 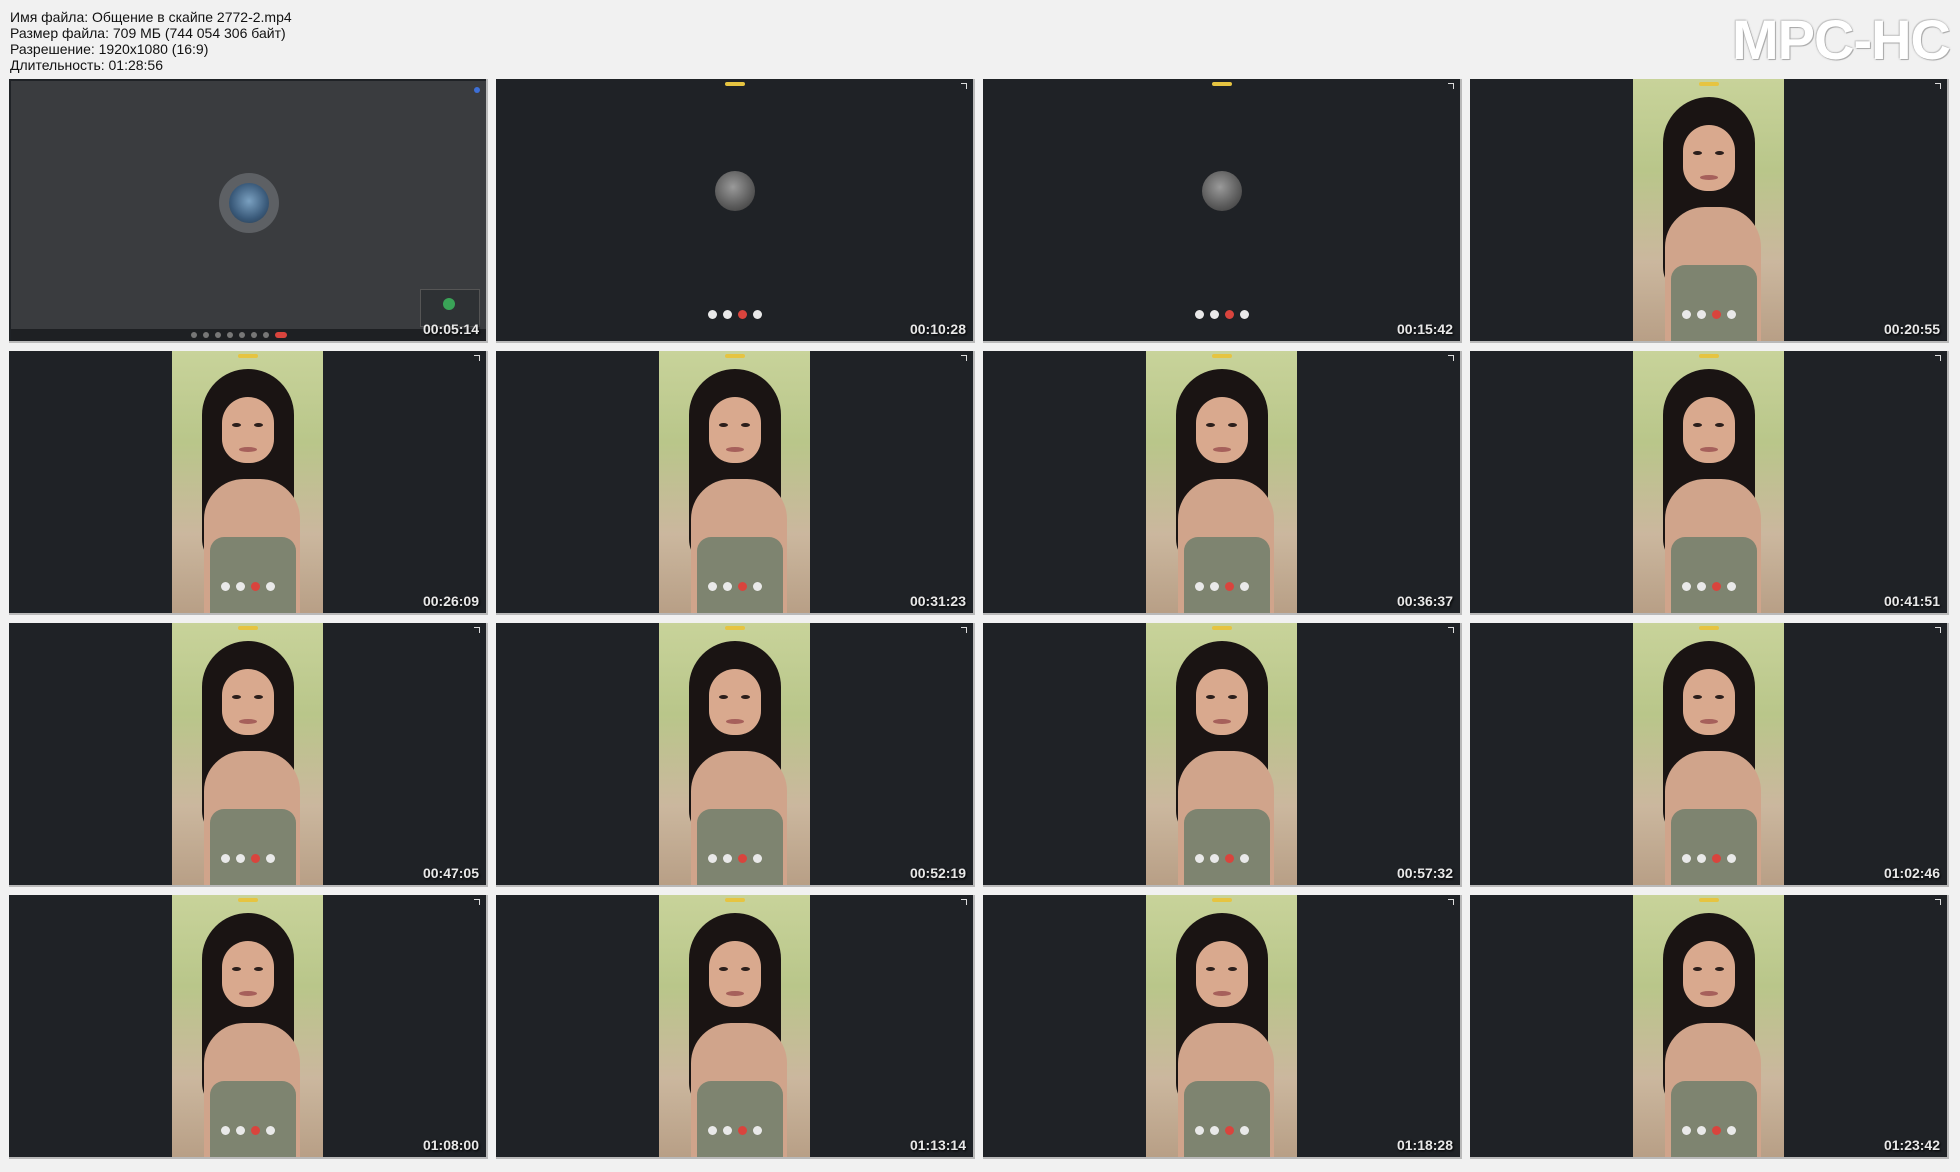 What do you see at coordinates (477, 90) in the screenshot?
I see `gear-icon` at bounding box center [477, 90].